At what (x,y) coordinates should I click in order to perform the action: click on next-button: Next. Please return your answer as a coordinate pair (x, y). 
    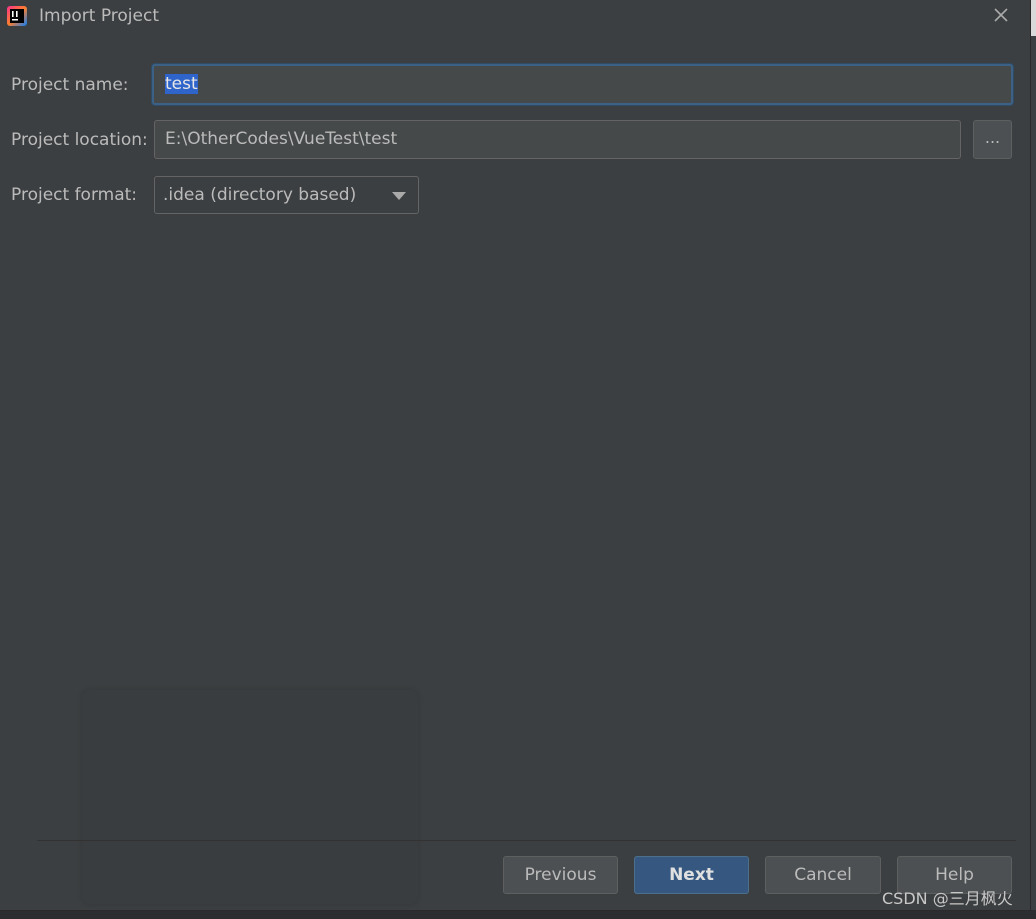
    Looking at the image, I should click on (691, 875).